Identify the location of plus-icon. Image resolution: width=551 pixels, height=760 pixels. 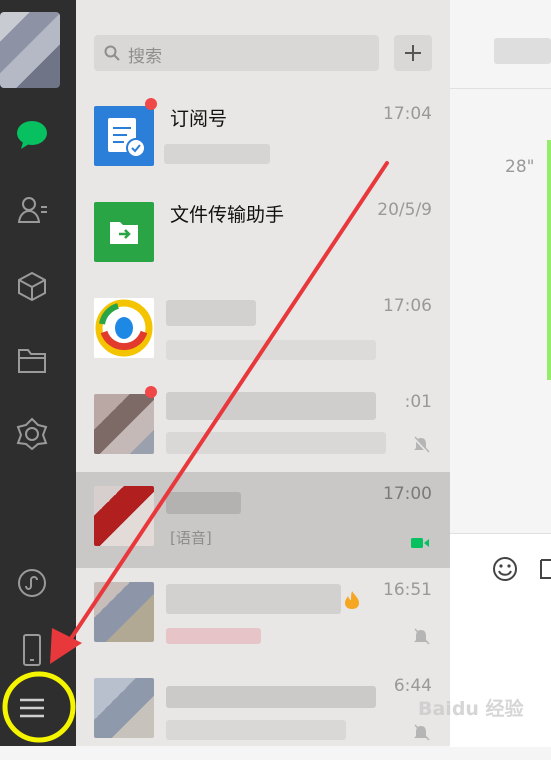
(413, 53).